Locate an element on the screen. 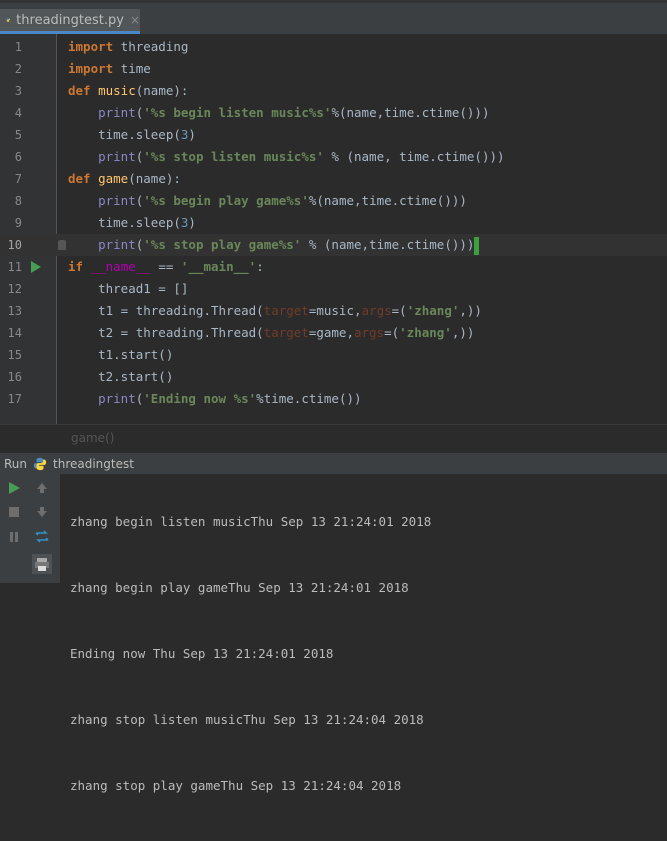 This screenshot has height=841, width=667. run-arrow-icon is located at coordinates (36, 267).